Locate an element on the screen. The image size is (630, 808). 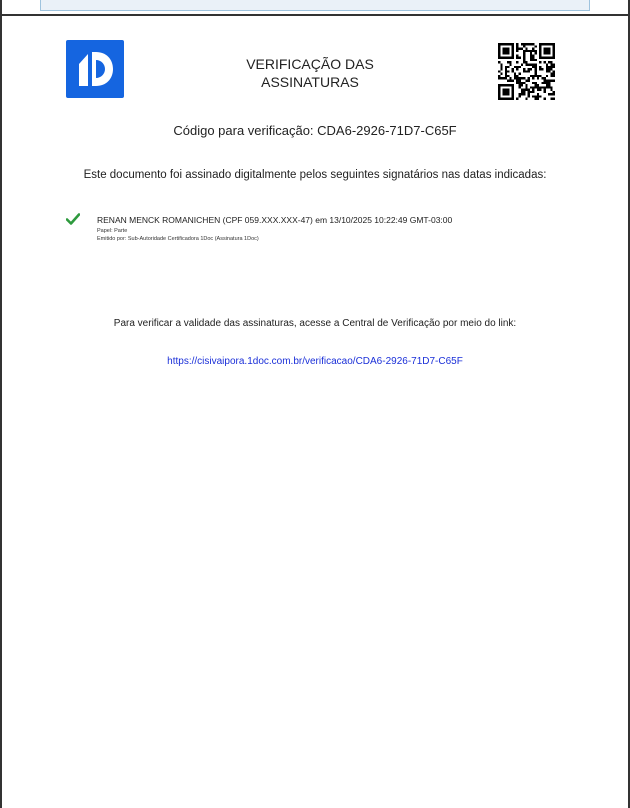
checkmark-icon is located at coordinates (73, 219).